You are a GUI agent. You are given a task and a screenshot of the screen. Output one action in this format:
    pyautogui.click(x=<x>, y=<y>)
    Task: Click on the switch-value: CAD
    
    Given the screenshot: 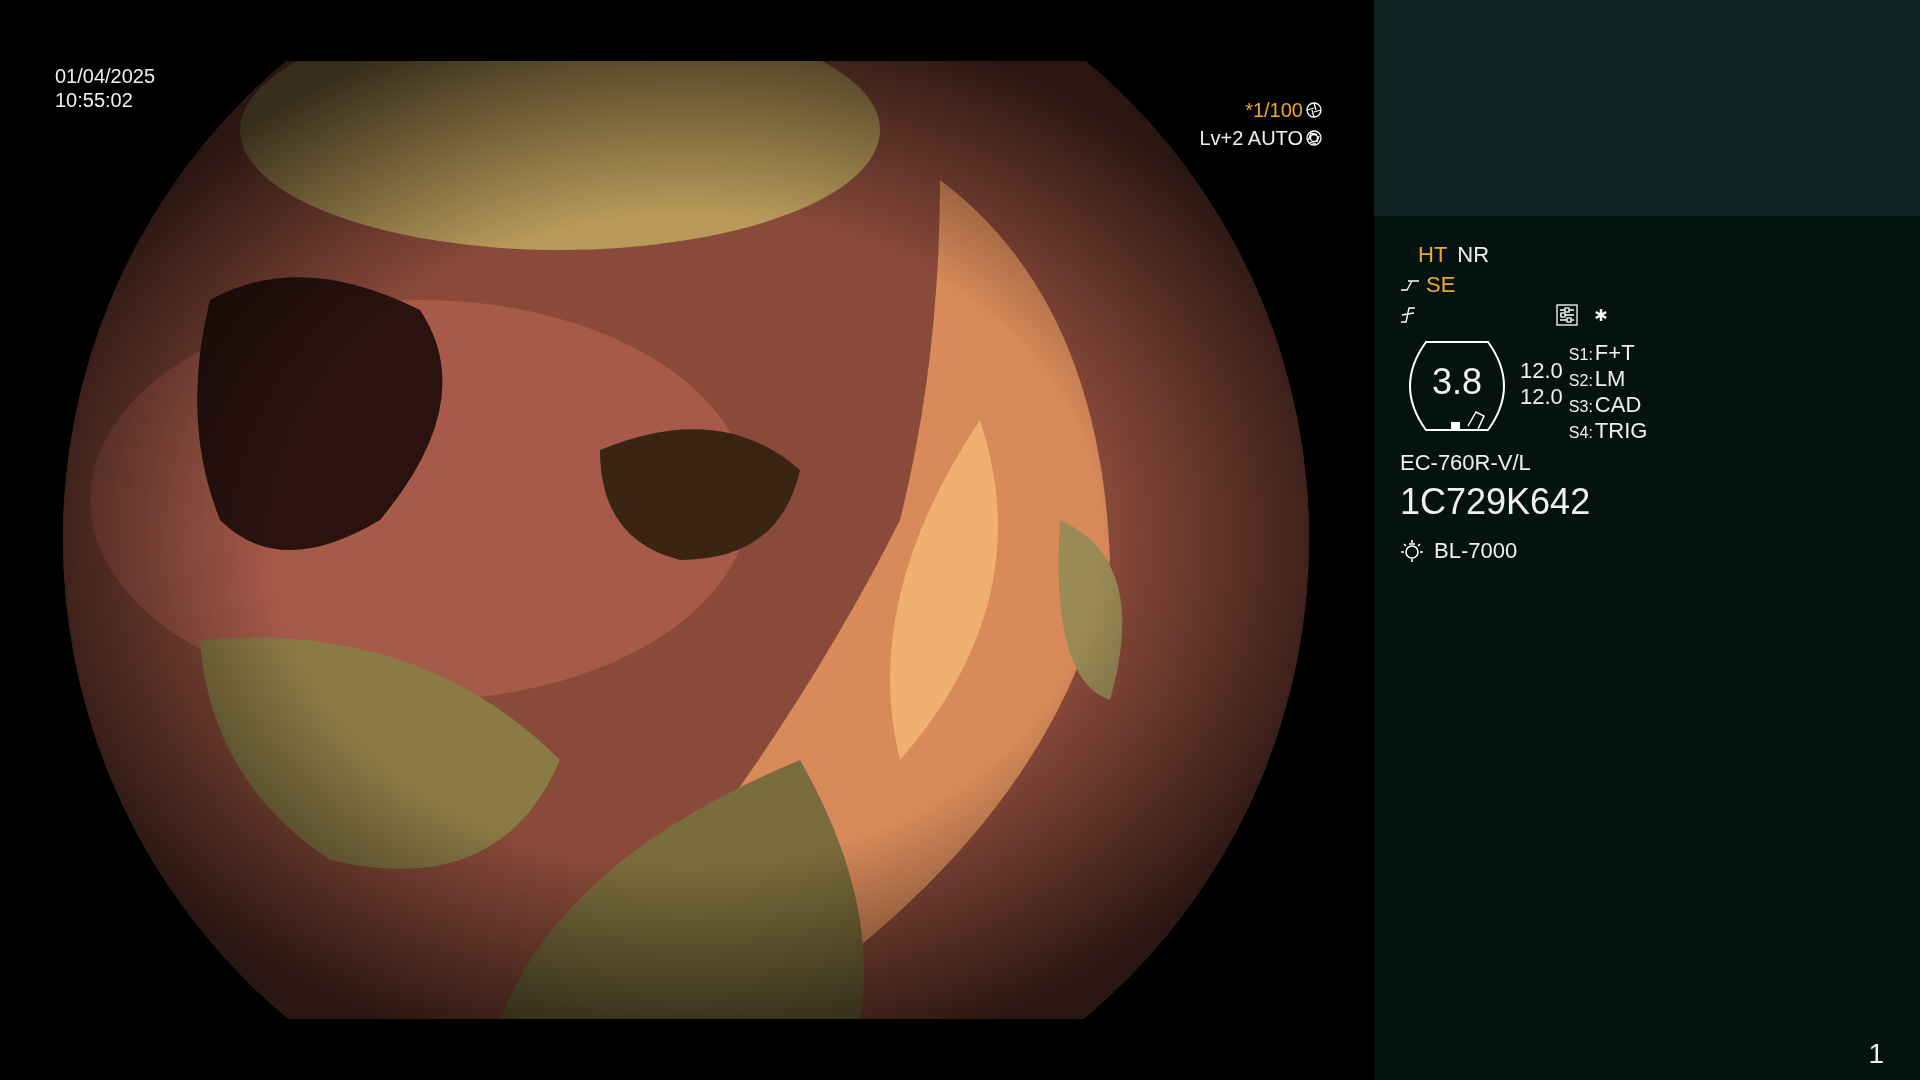 What is the action you would take?
    pyautogui.click(x=1618, y=405)
    